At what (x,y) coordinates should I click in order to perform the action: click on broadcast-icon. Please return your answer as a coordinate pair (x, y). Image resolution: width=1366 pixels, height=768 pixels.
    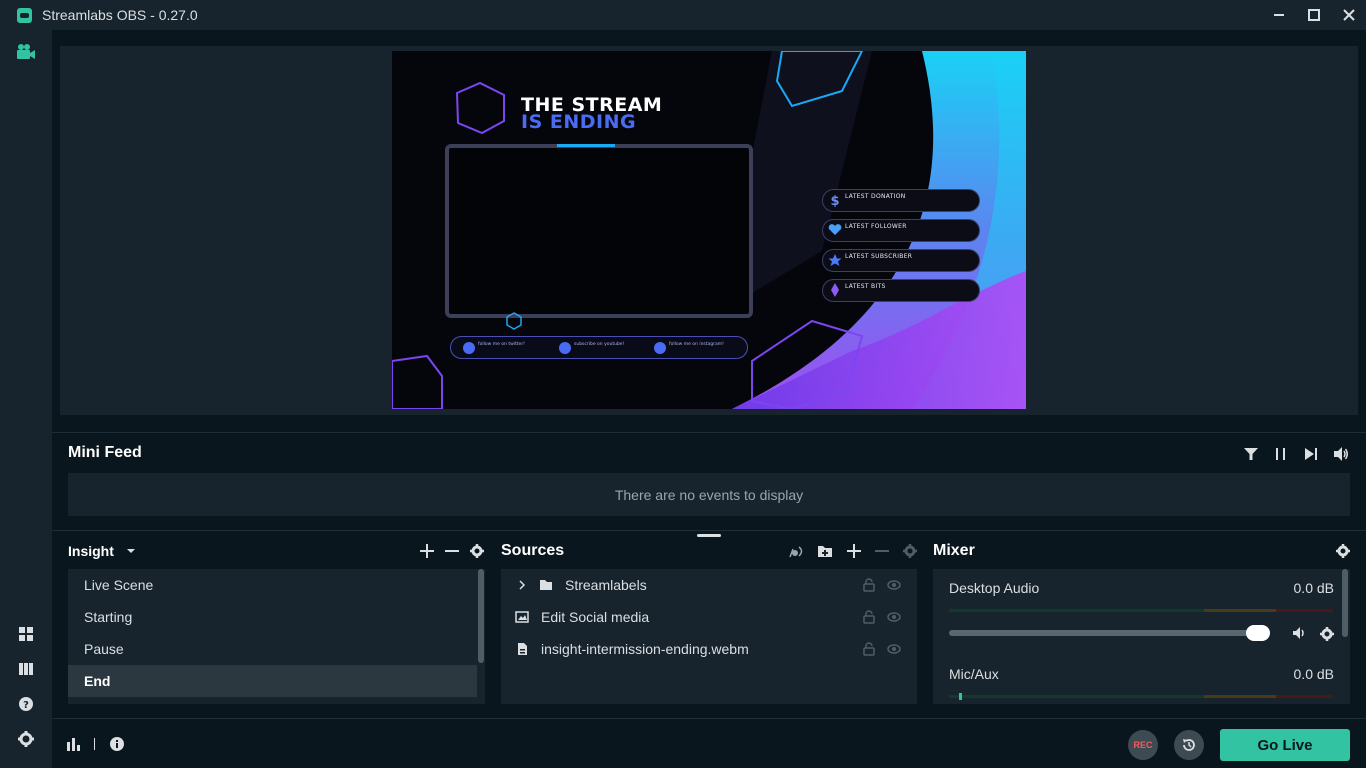
    Looking at the image, I should click on (796, 552).